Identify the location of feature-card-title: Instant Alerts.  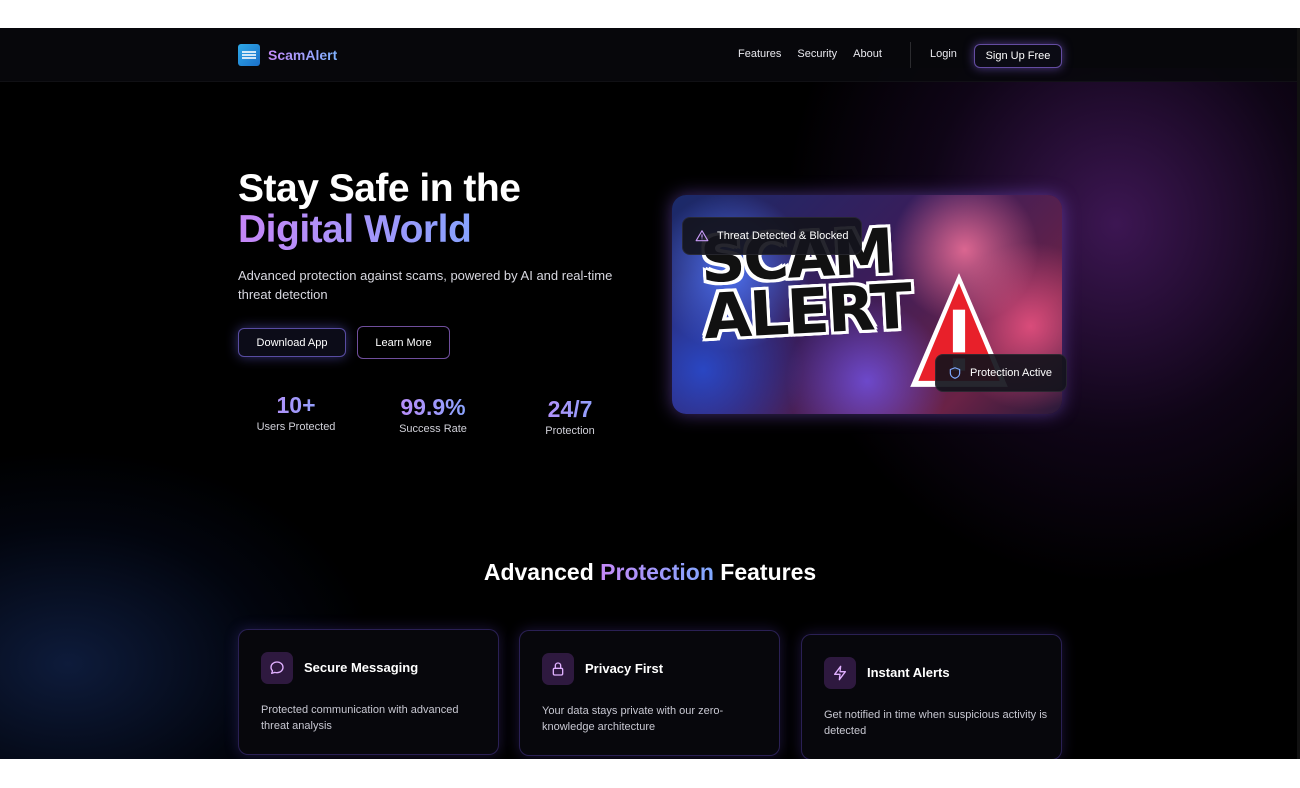
(908, 672).